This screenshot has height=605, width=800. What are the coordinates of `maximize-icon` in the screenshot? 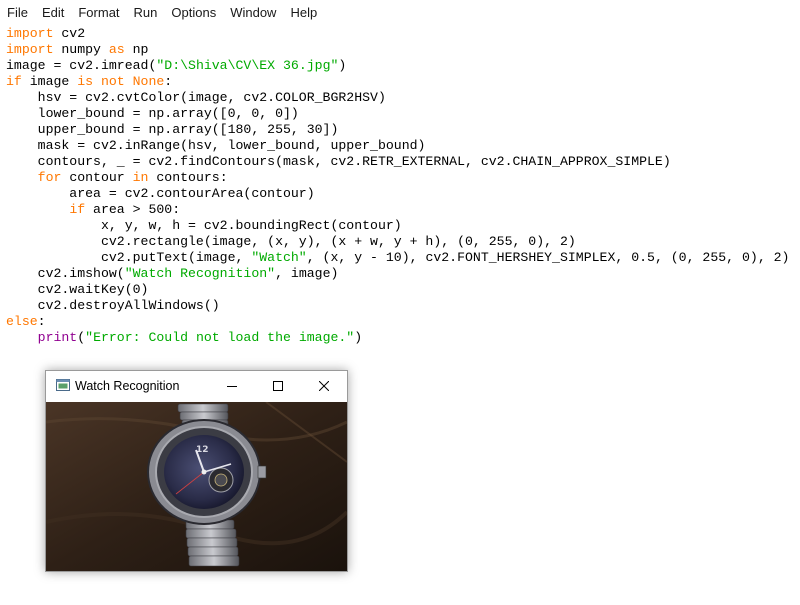 It's located at (278, 386).